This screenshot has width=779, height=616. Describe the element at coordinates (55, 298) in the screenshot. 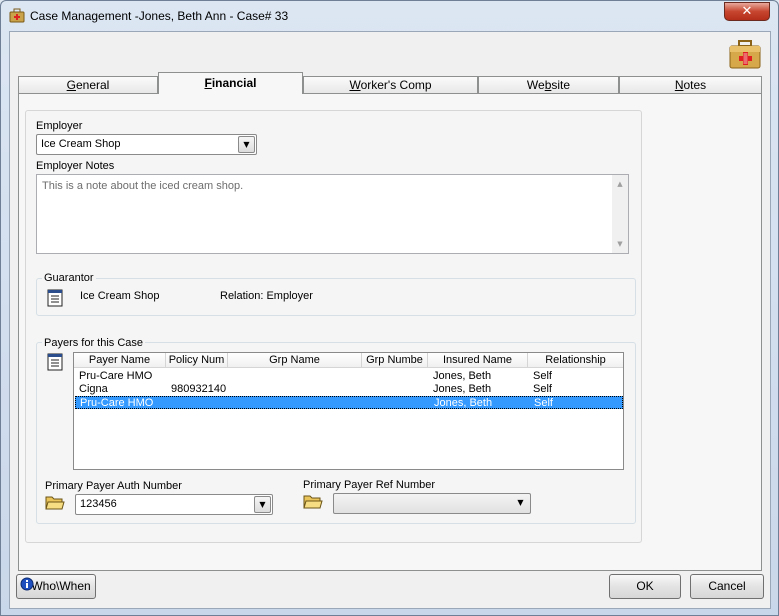

I see `guarantor-details-icon` at that location.